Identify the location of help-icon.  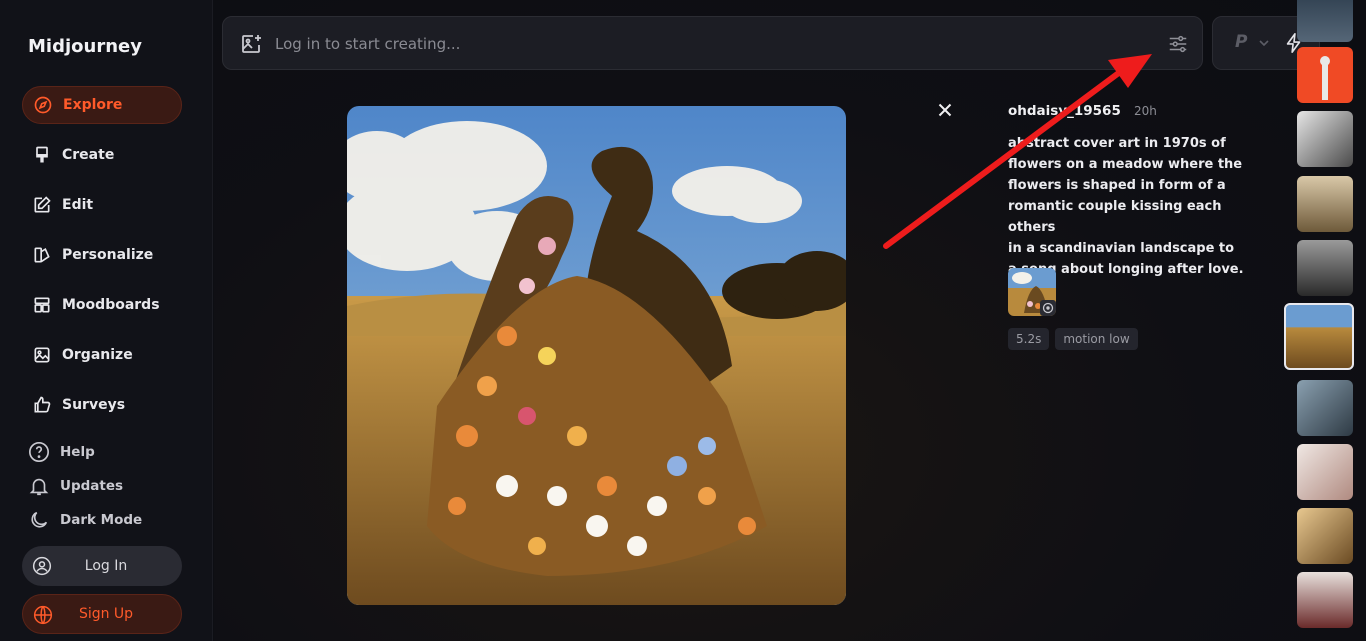
(39, 452).